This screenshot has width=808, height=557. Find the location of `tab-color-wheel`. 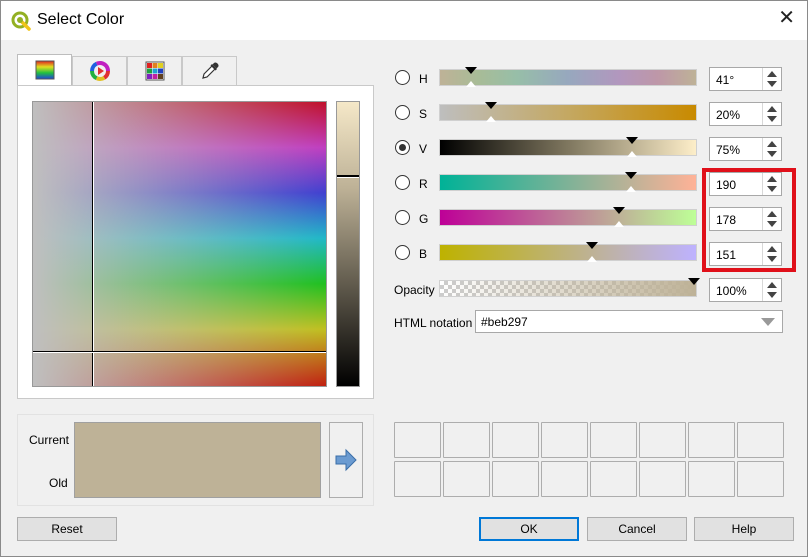

tab-color-wheel is located at coordinates (99, 70).